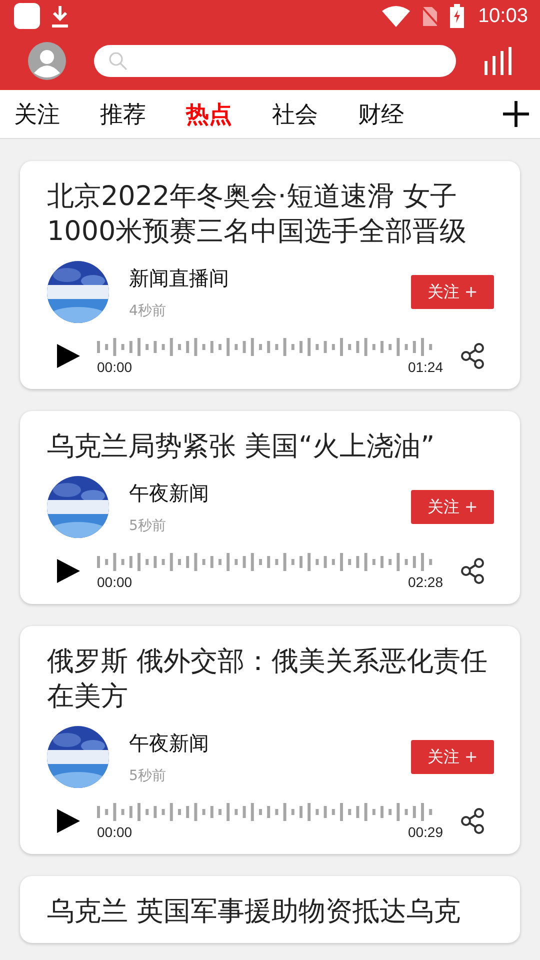  Describe the element at coordinates (381, 114) in the screenshot. I see `category-tab: 财经` at that location.